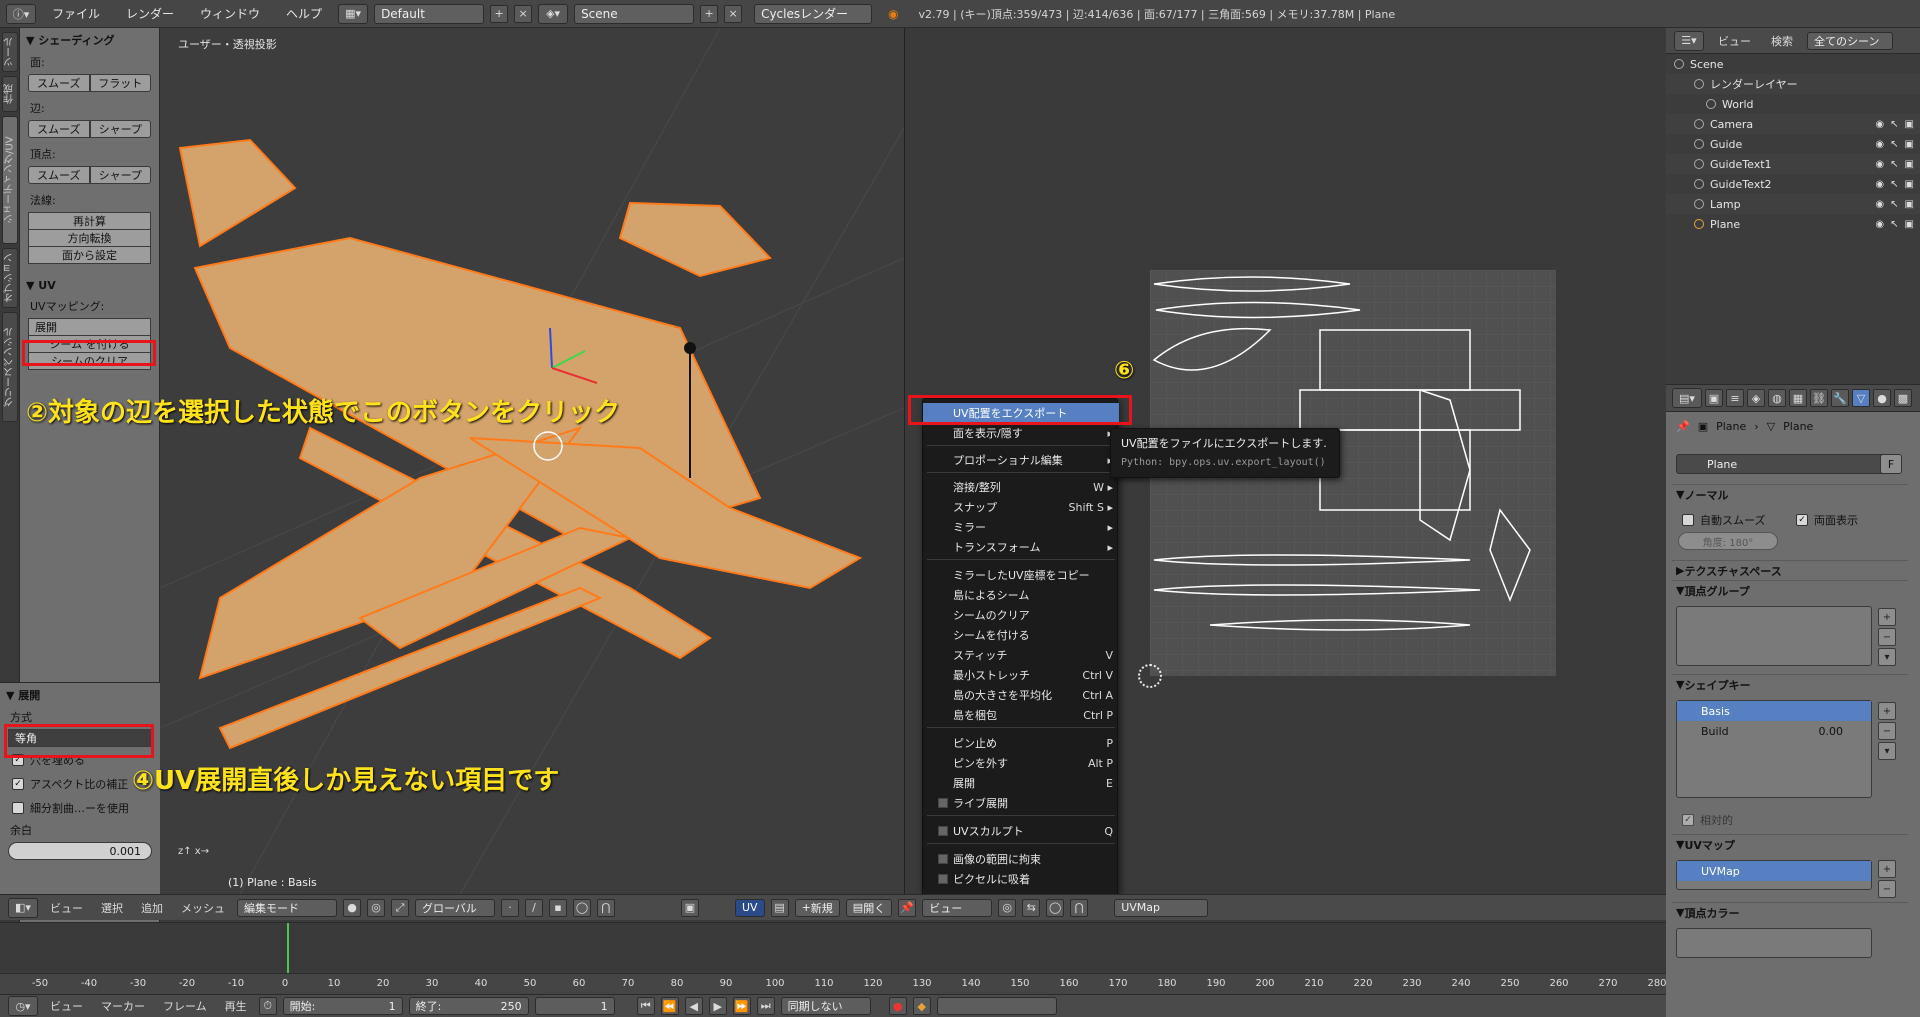 This screenshot has width=1920, height=1017. I want to click on keying-set-icon: ◆, so click(921, 1006).